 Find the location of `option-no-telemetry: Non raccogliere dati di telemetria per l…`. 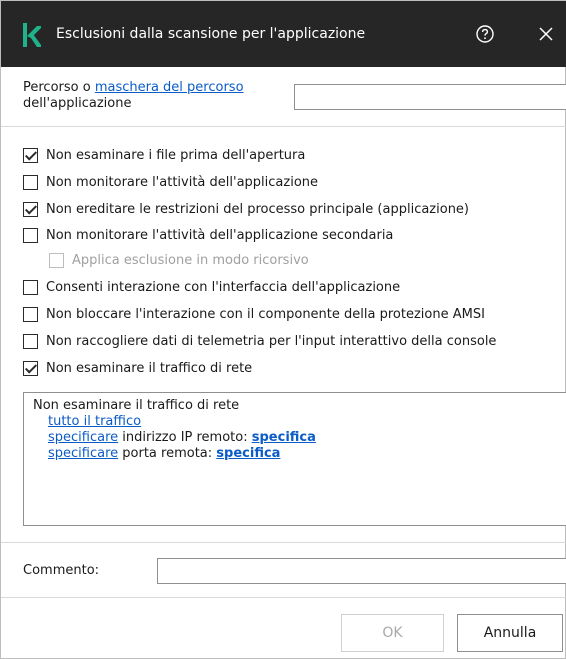

option-no-telemetry: Non raccogliere dati di telemetria per l… is located at coordinates (259, 341).